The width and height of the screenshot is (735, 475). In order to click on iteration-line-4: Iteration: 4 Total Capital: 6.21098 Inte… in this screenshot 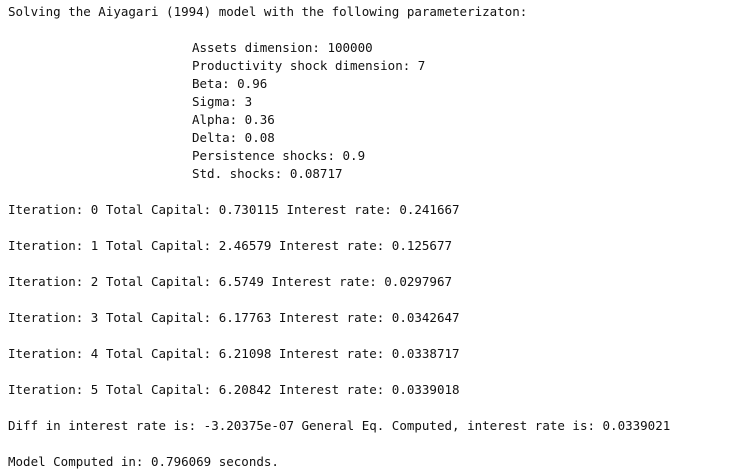, I will do `click(234, 353)`.